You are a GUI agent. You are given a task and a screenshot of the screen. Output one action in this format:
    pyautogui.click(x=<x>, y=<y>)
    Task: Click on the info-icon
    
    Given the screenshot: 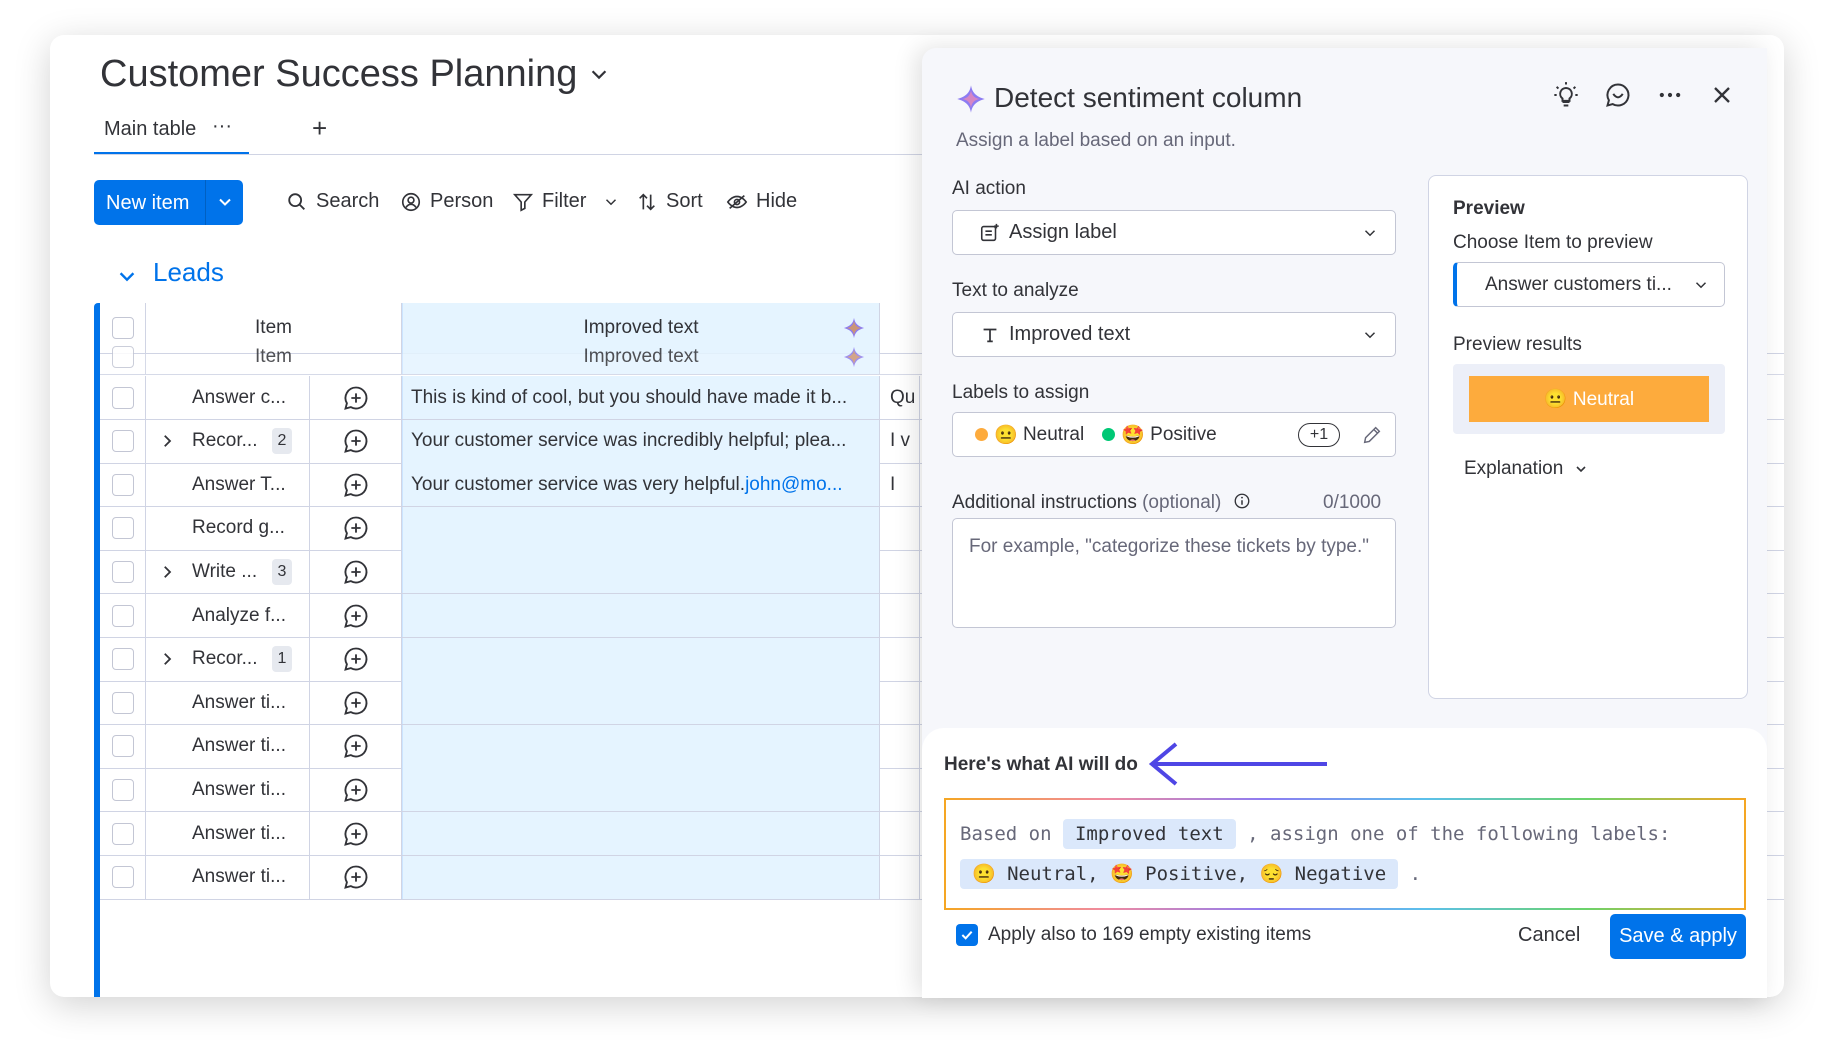 What is the action you would take?
    pyautogui.click(x=1242, y=501)
    